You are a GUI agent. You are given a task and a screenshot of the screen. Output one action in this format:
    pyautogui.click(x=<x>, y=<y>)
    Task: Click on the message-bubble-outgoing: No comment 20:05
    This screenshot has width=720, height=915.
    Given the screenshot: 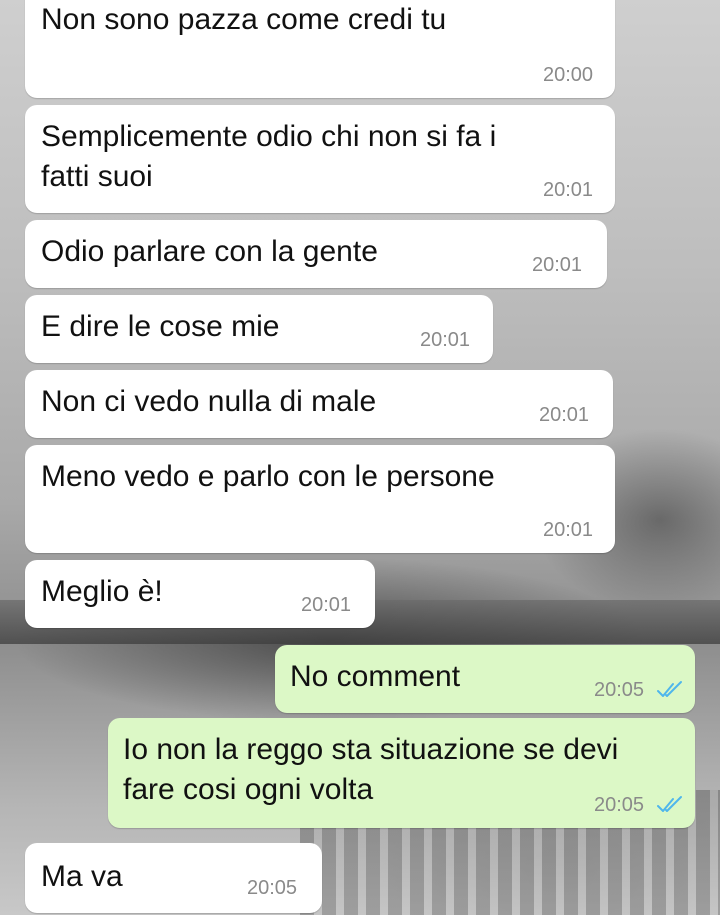 What is the action you would take?
    pyautogui.click(x=485, y=679)
    